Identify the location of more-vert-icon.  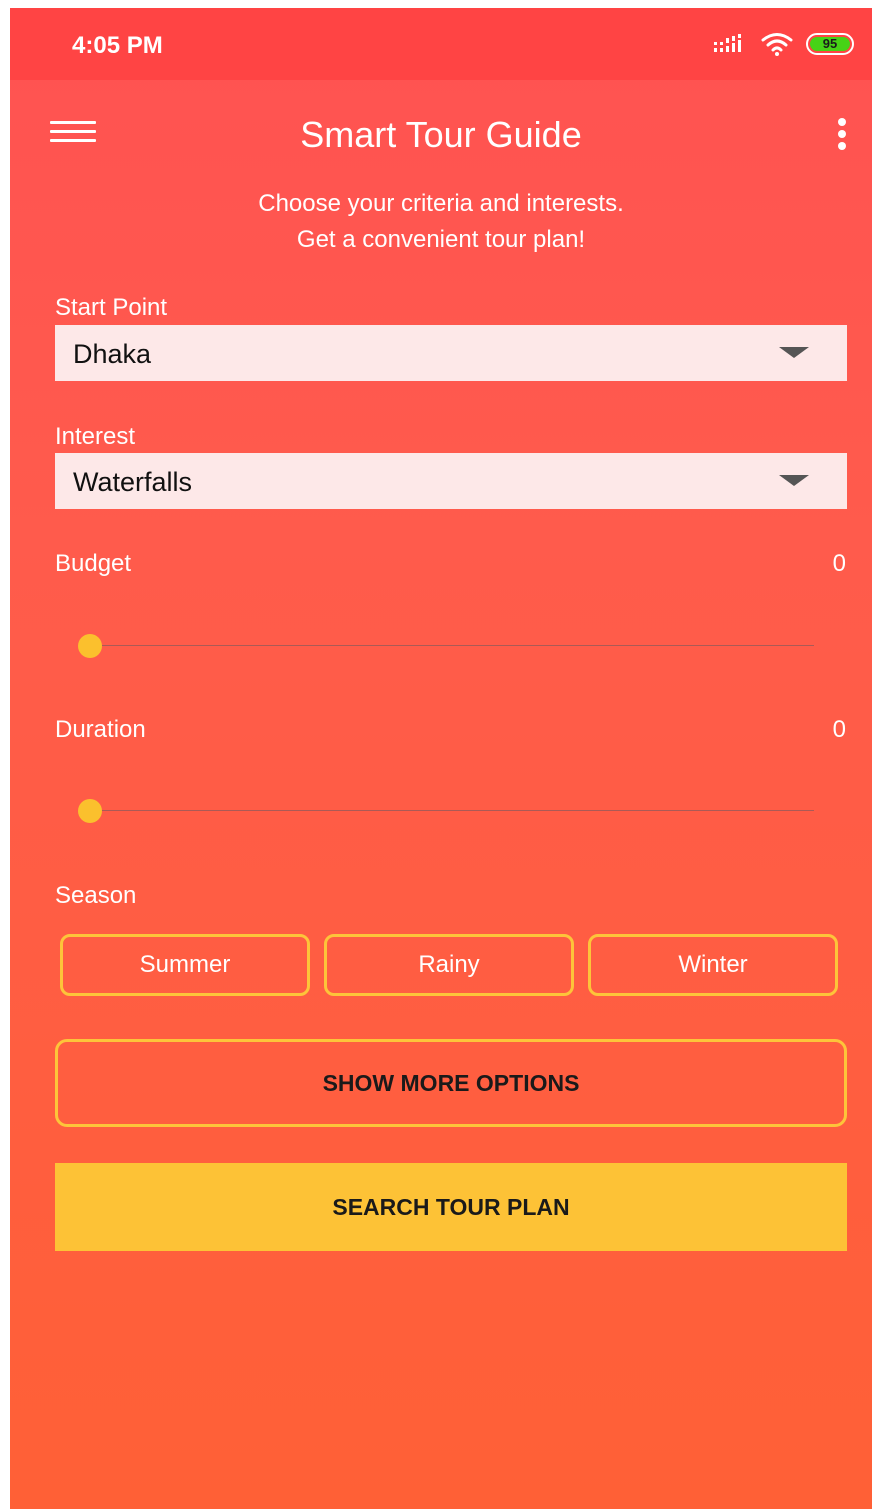
(842, 136).